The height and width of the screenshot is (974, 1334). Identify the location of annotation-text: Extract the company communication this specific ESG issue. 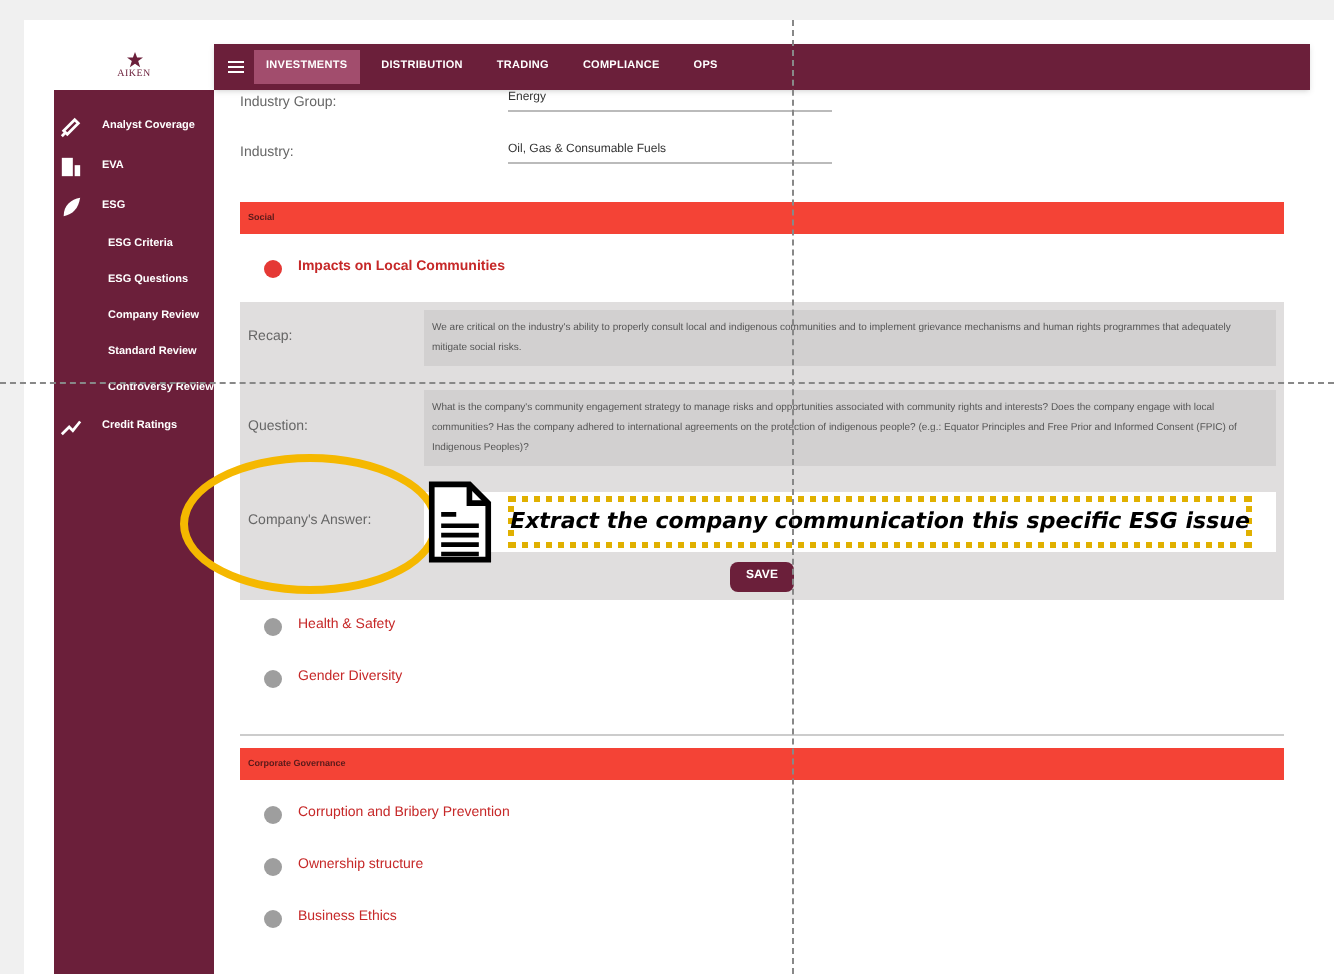
(880, 521).